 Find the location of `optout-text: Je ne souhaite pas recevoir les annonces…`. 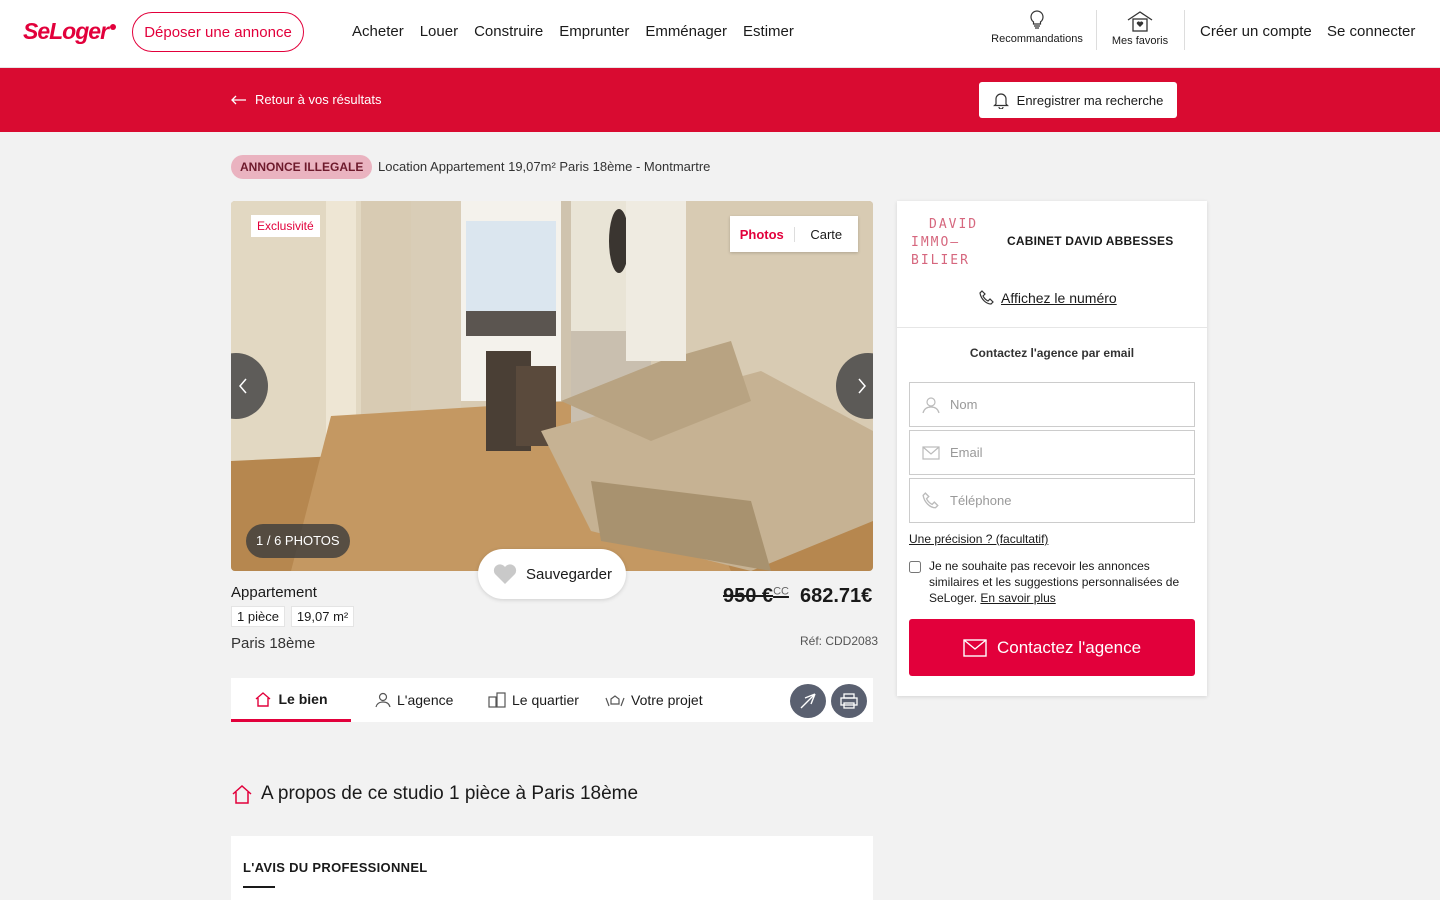

optout-text: Je ne souhaite pas recevoir les annonces… is located at coordinates (1062, 582).